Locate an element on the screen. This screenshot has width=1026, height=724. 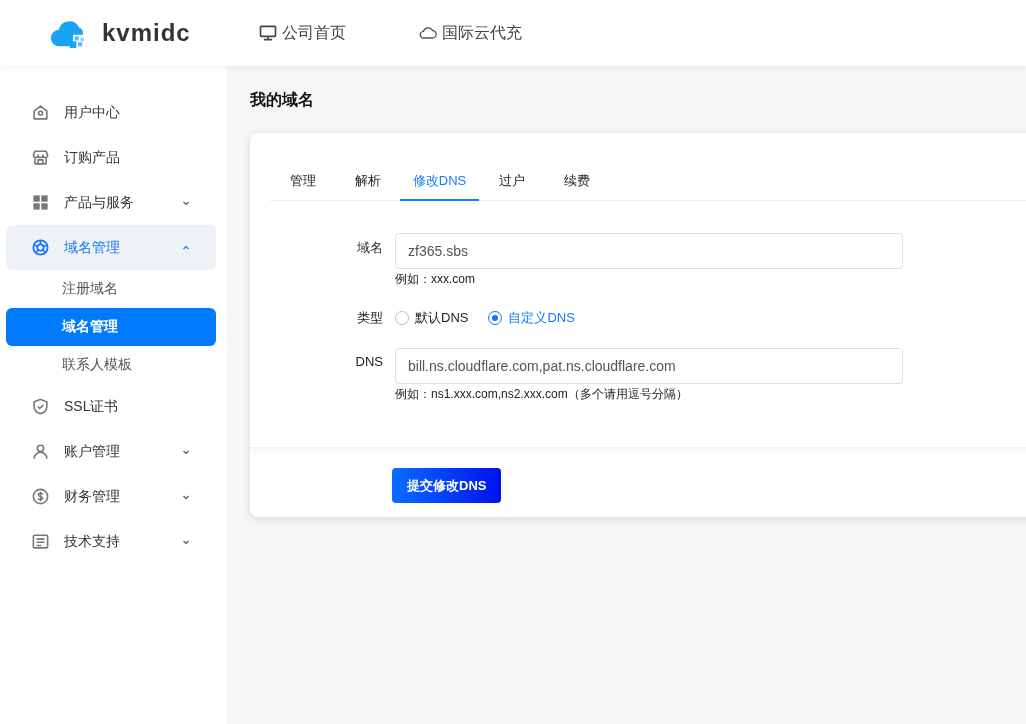
field-hint: 例如：ns1.xxx.com,ns2.xxx.com（多个请用逗号分隔） is located at coordinates (542, 394).